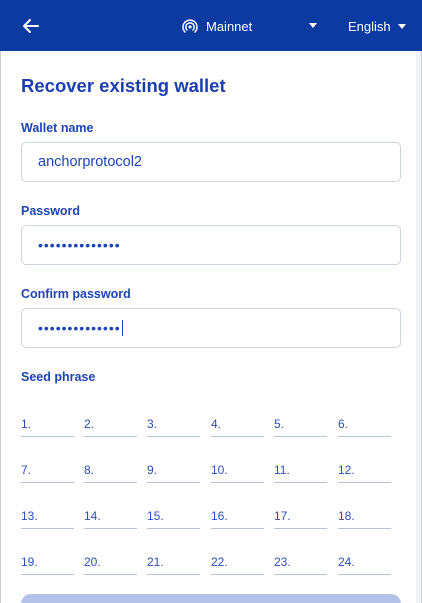  What do you see at coordinates (0, 327) in the screenshot?
I see `window-border-left` at bounding box center [0, 327].